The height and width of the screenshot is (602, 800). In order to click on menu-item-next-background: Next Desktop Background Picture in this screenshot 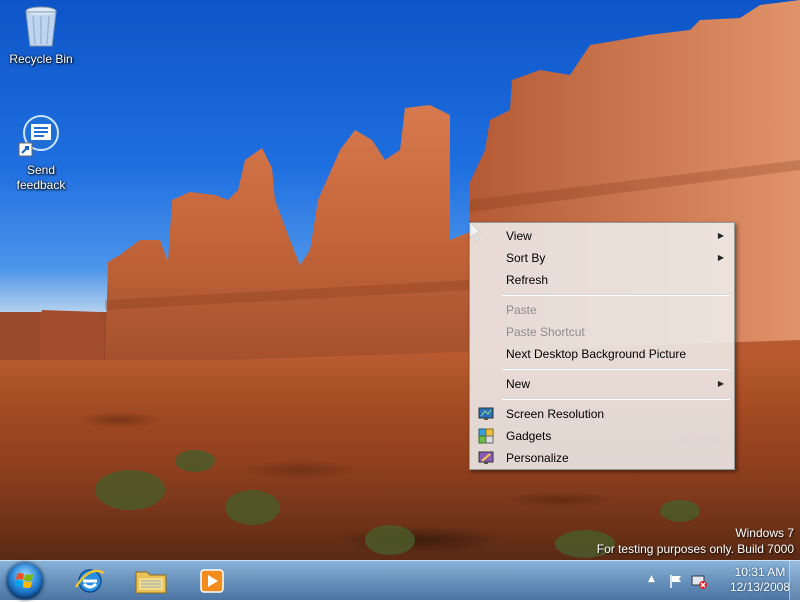, I will do `click(602, 354)`.